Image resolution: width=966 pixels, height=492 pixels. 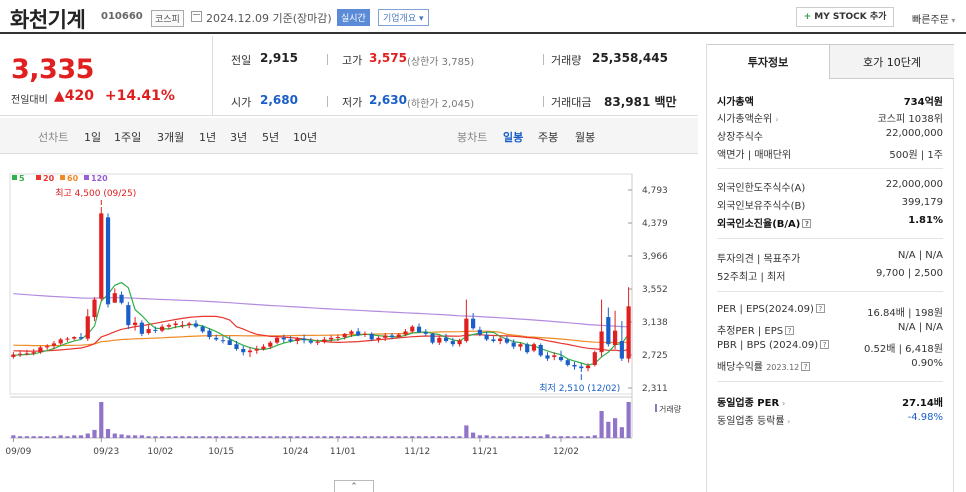 What do you see at coordinates (127, 137) in the screenshot?
I see `tab-1week: 1주일` at bounding box center [127, 137].